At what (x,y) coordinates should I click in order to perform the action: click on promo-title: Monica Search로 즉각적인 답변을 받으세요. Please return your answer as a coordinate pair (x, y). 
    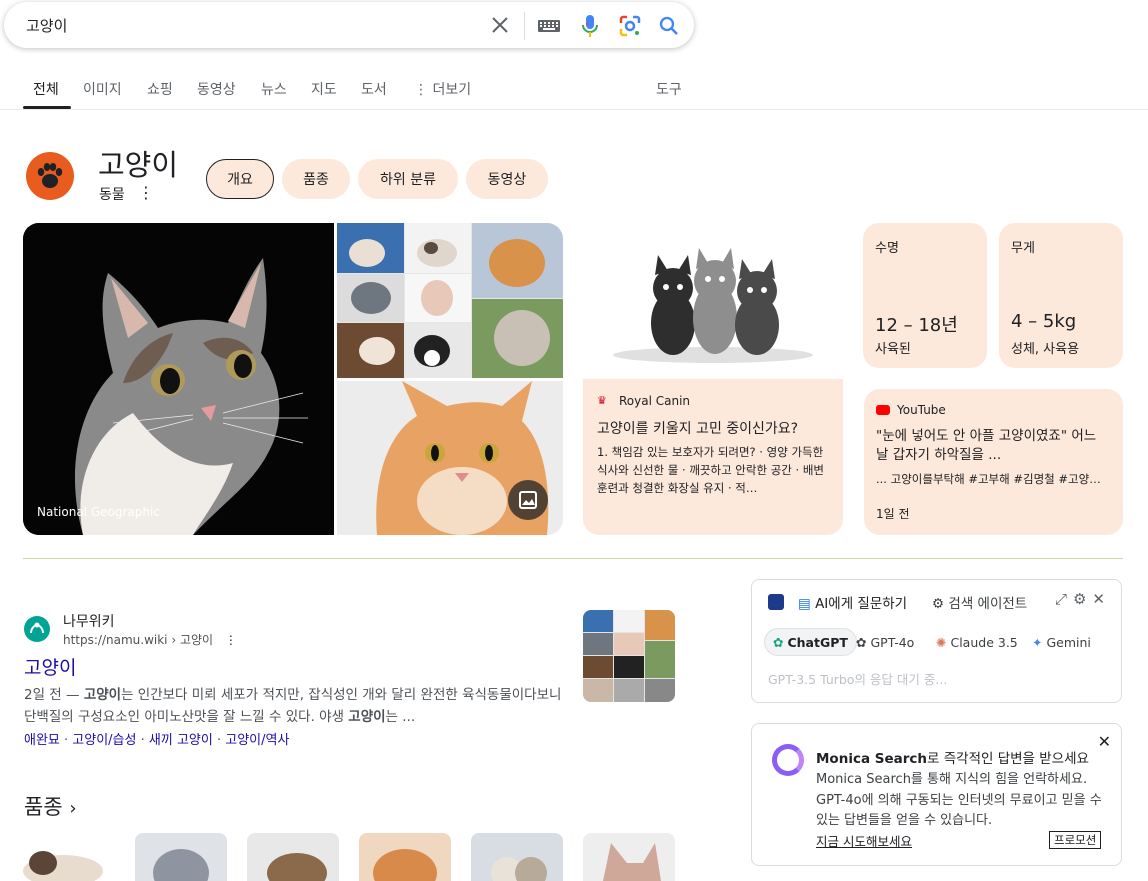
    Looking at the image, I should click on (952, 759).